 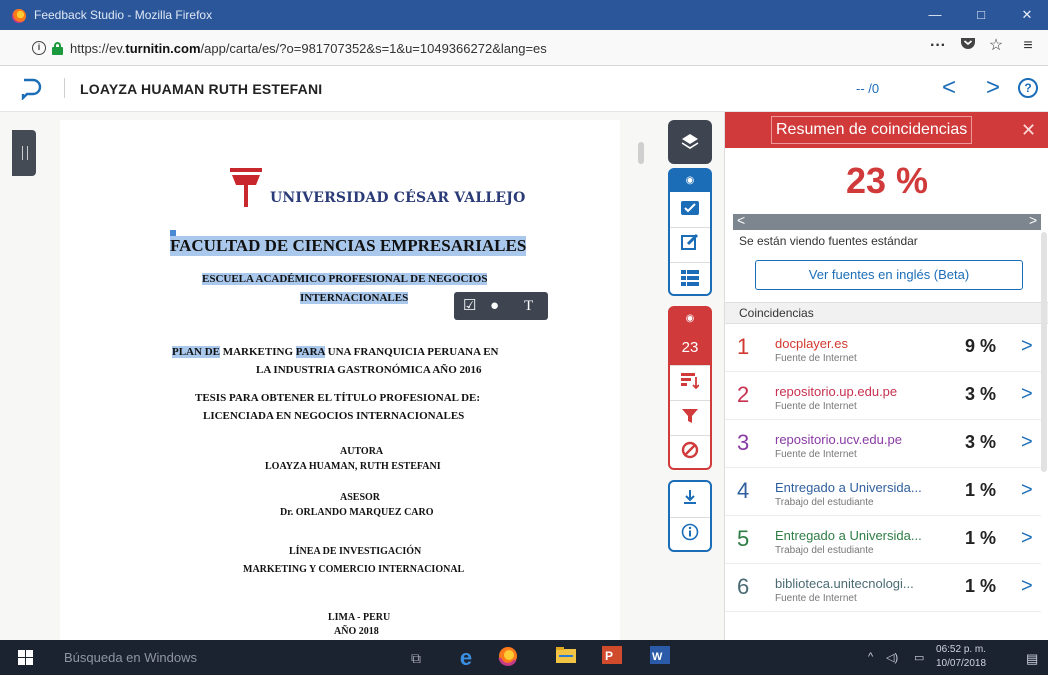 I want to click on city-label: LIMA - PERU, so click(x=359, y=617).